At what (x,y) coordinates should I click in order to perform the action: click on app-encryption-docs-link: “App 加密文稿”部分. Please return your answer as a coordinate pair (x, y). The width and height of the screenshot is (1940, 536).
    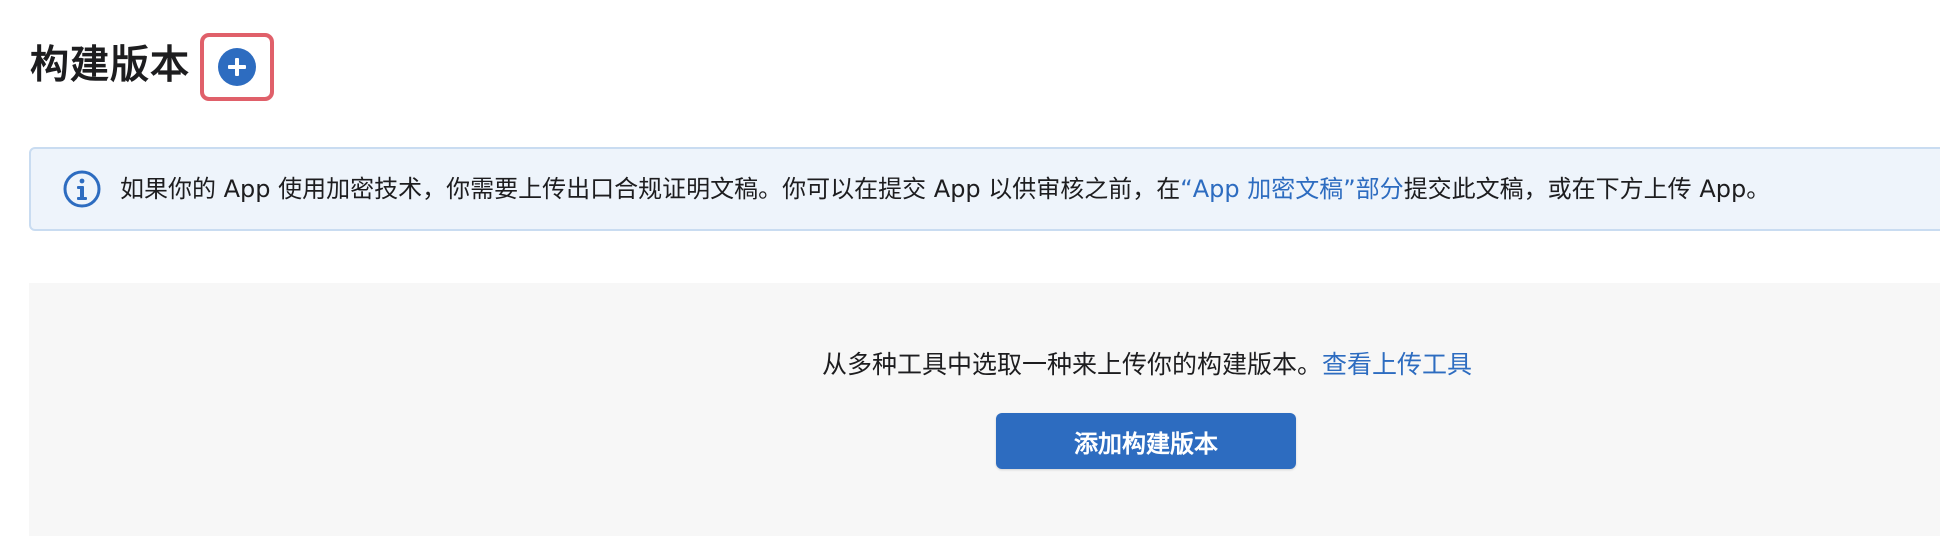
    Looking at the image, I should click on (1291, 189).